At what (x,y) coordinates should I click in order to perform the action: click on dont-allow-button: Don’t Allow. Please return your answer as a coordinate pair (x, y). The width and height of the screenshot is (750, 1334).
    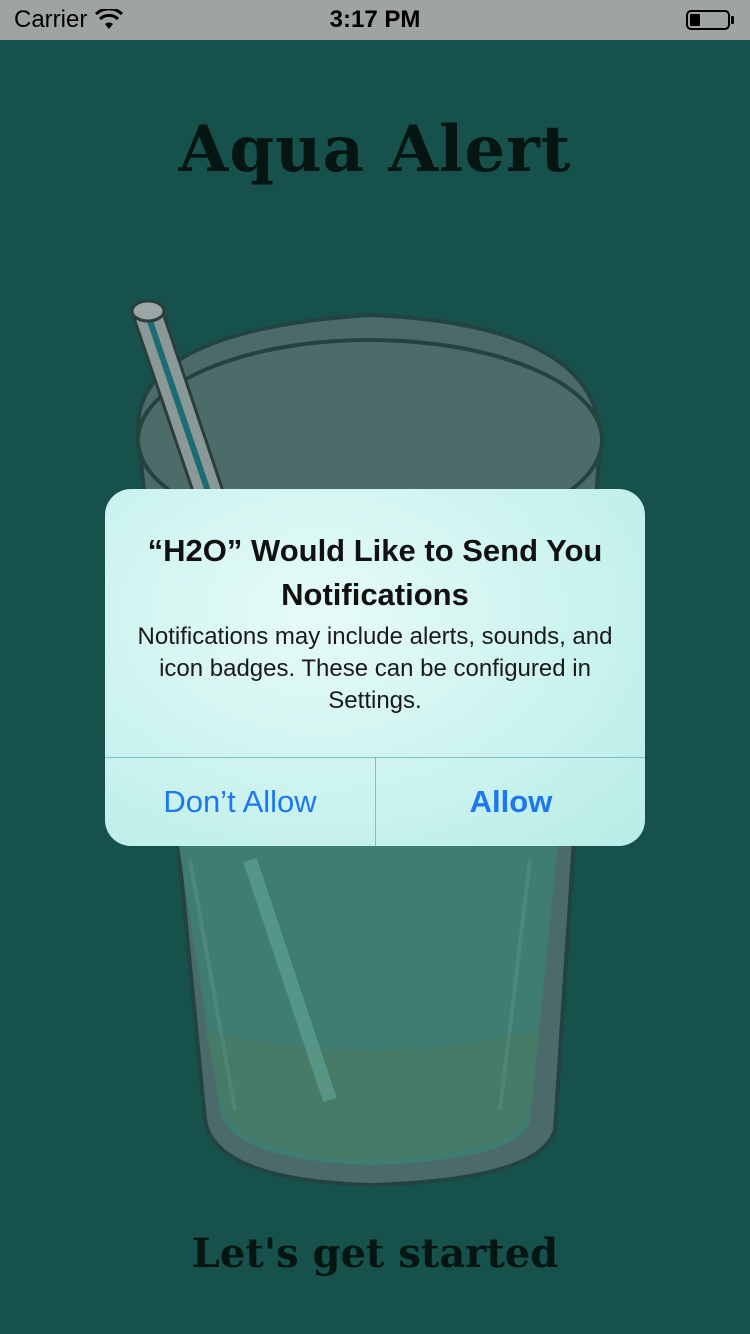
    Looking at the image, I should click on (240, 802).